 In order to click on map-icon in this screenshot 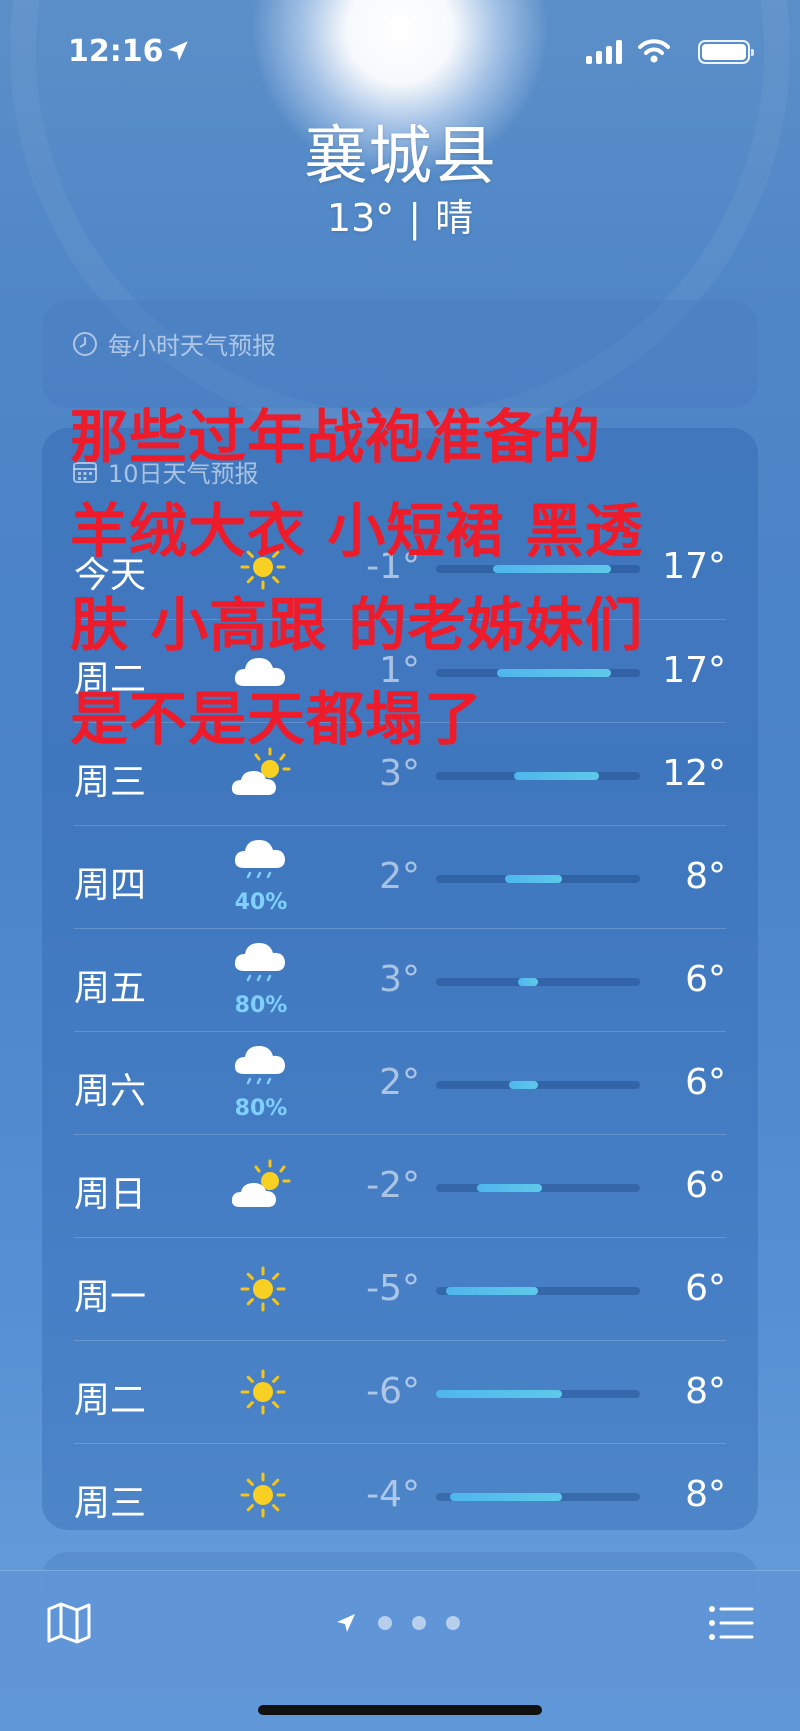, I will do `click(69, 1623)`.